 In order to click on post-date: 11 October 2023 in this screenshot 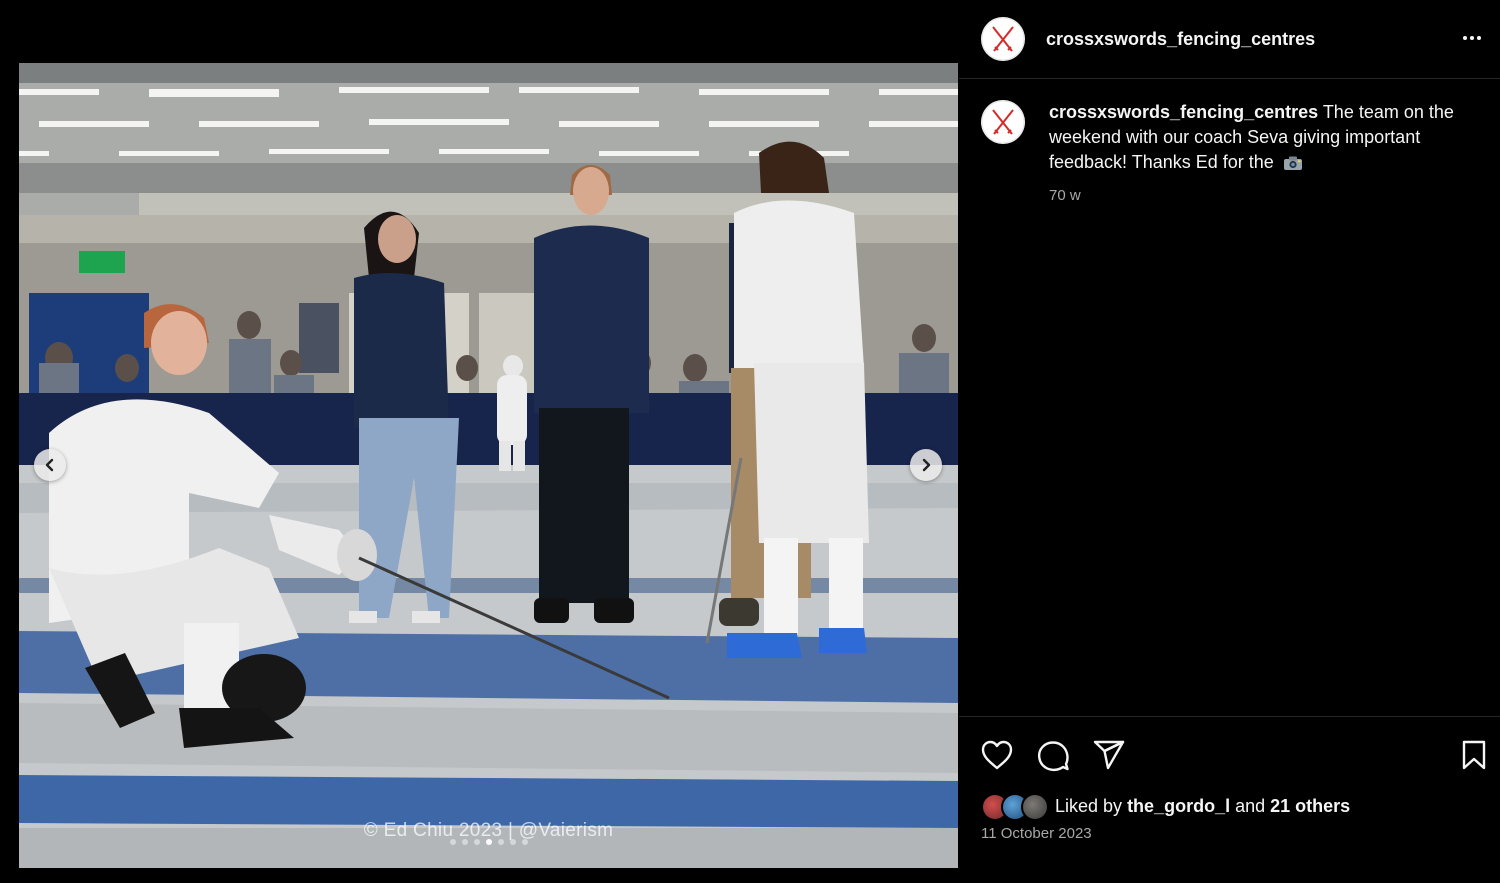, I will do `click(1036, 833)`.